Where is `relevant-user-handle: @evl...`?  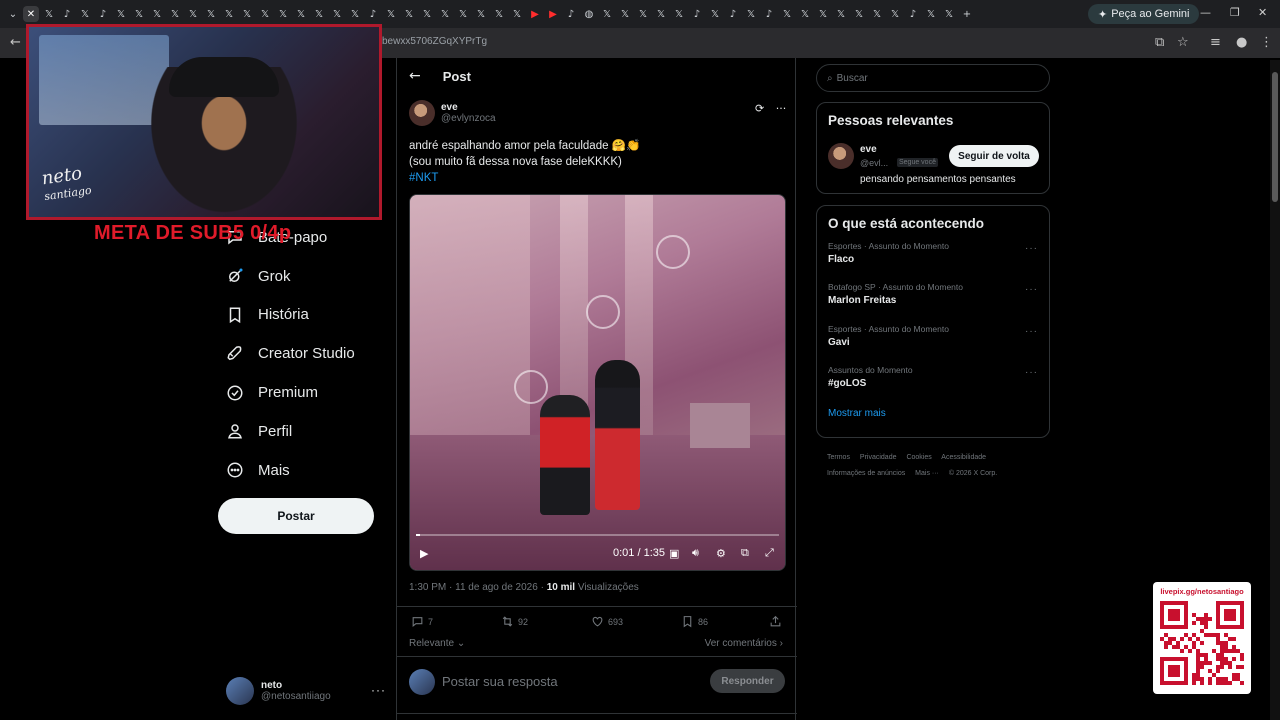 relevant-user-handle: @evl... is located at coordinates (874, 163).